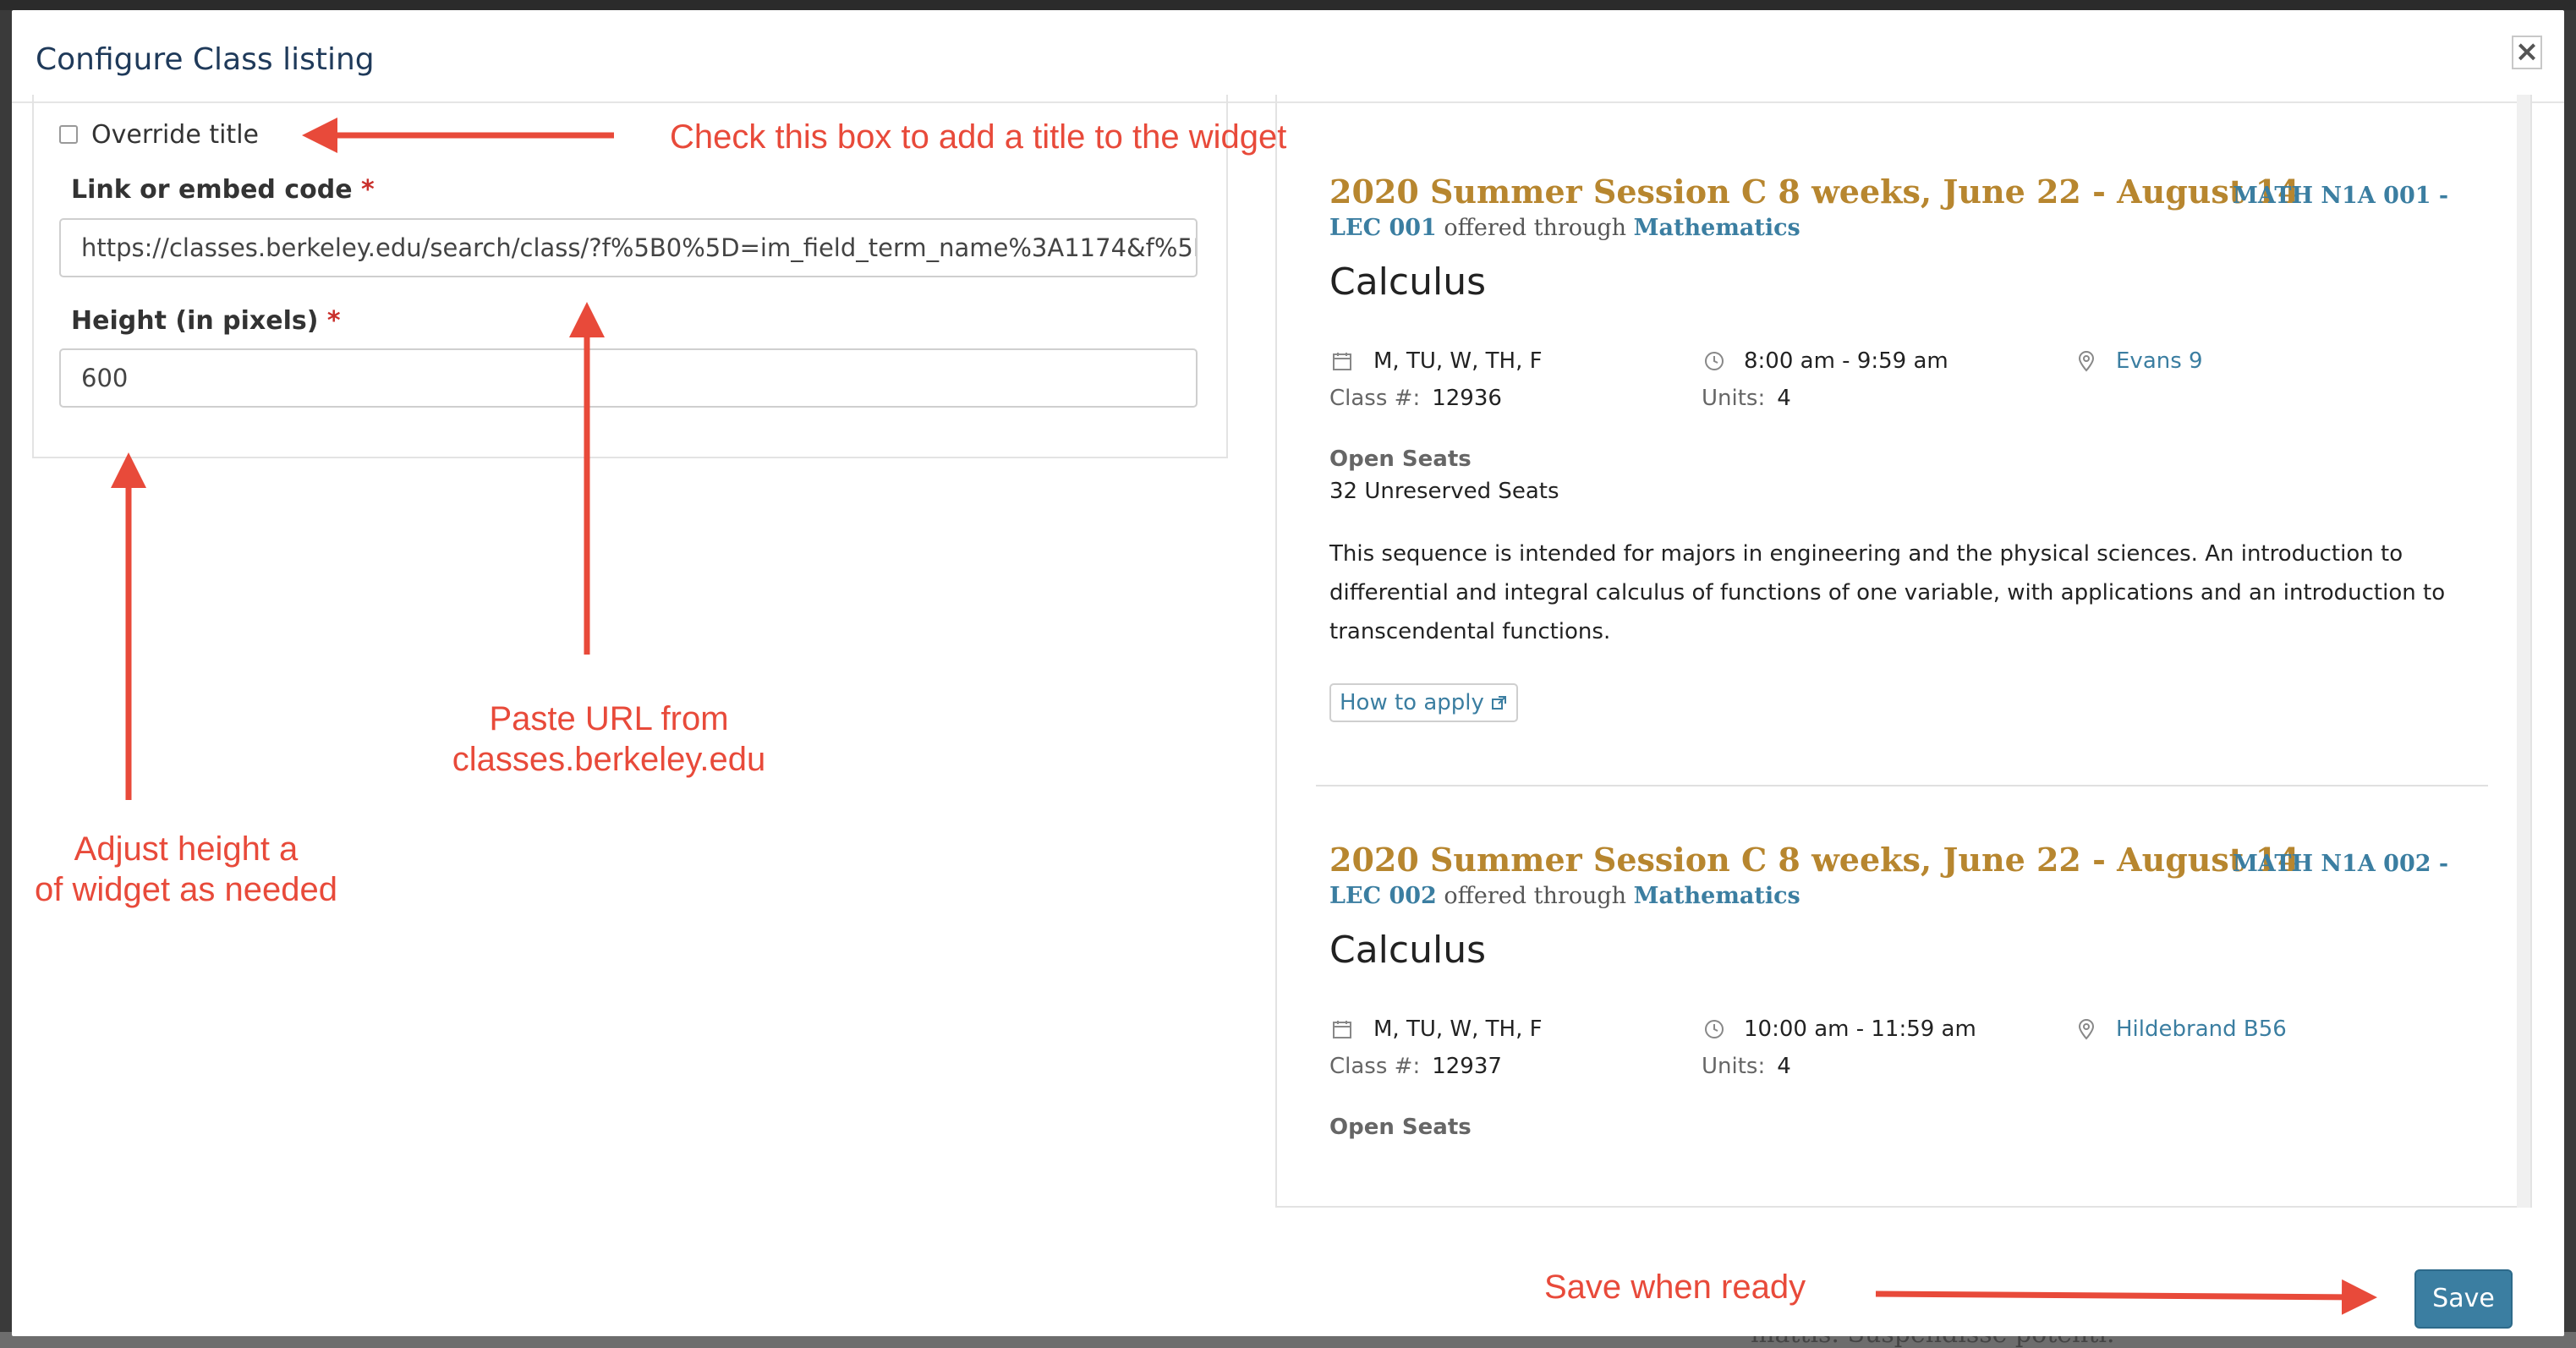 Image resolution: width=2576 pixels, height=1348 pixels. I want to click on class-number-value: 12937, so click(1467, 1066).